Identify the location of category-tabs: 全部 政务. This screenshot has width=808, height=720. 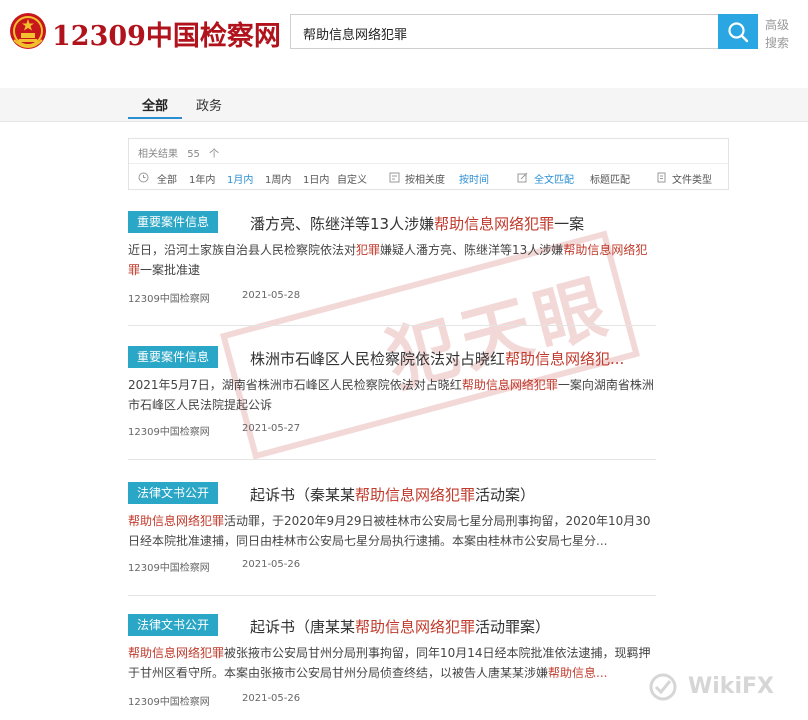
(404, 105).